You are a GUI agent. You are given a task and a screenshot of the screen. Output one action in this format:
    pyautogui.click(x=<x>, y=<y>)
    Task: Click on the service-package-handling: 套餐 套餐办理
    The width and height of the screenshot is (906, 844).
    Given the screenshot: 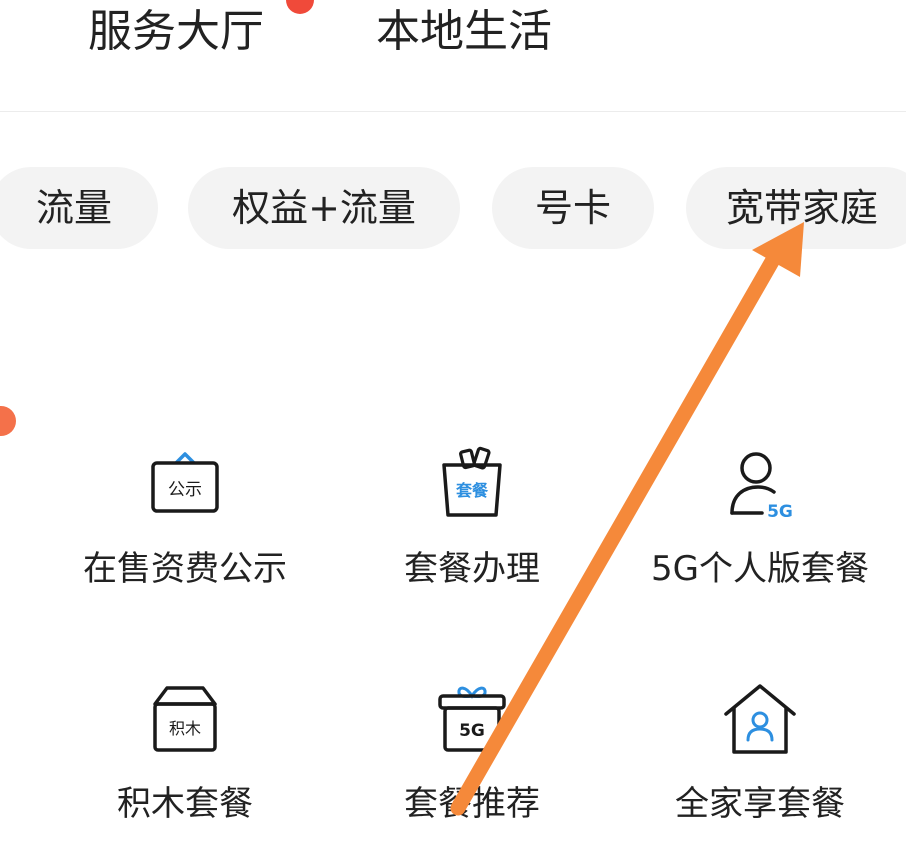 What is the action you would take?
    pyautogui.click(x=472, y=525)
    